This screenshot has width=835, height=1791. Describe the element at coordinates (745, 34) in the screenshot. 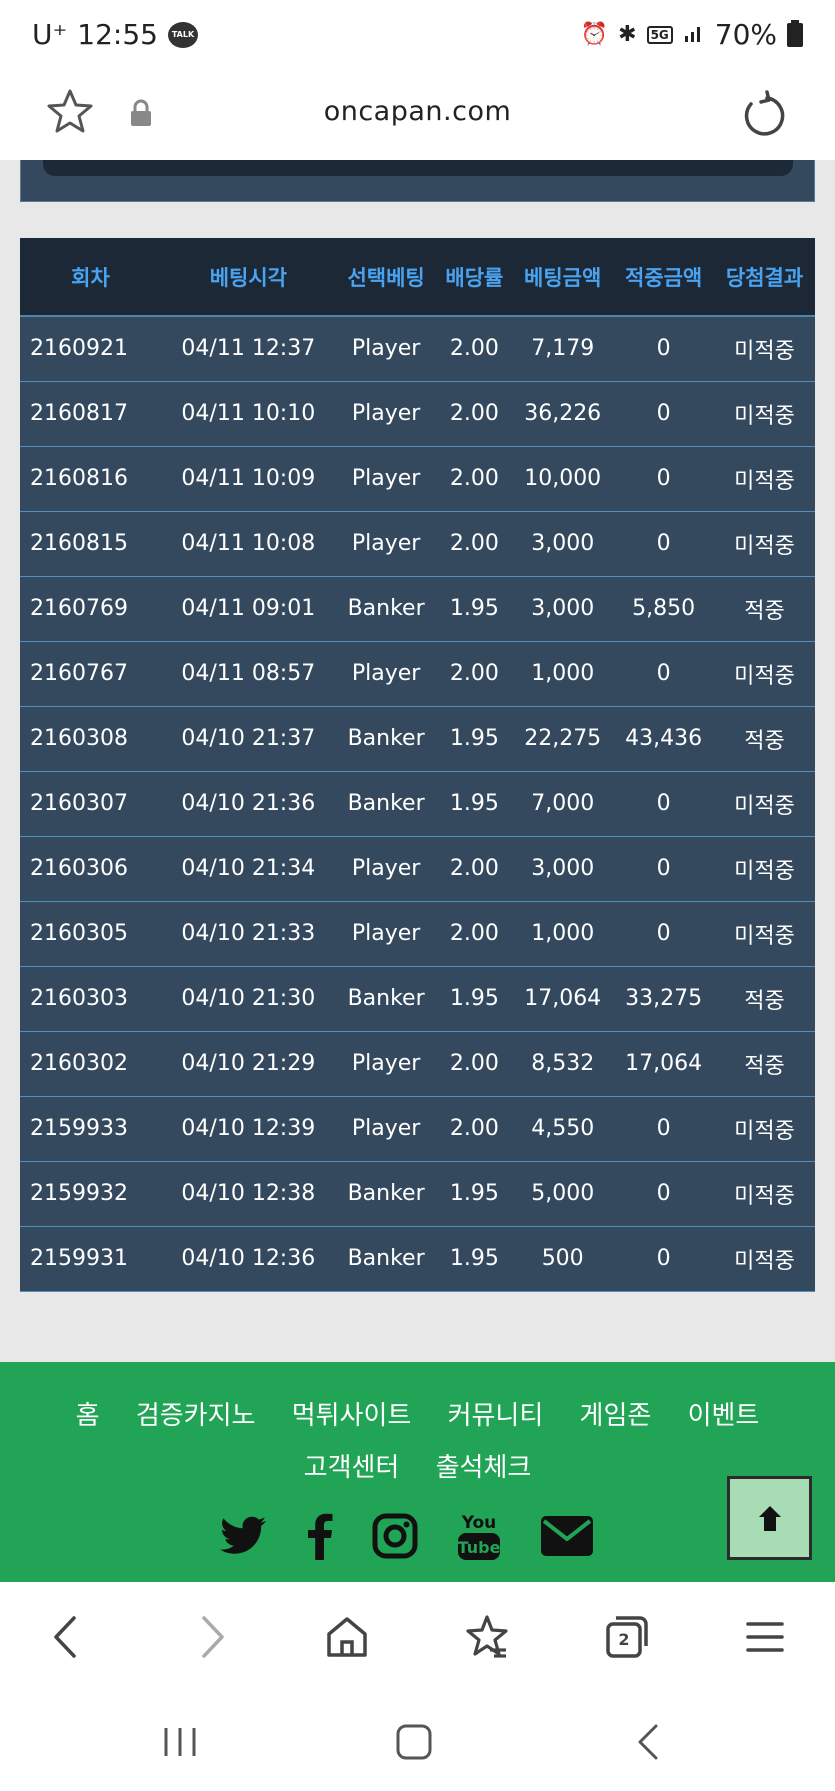

I see `battery-percent: 70%` at that location.